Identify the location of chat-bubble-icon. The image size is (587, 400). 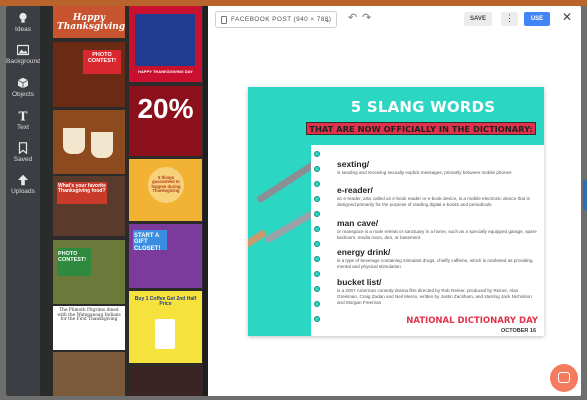
(564, 377).